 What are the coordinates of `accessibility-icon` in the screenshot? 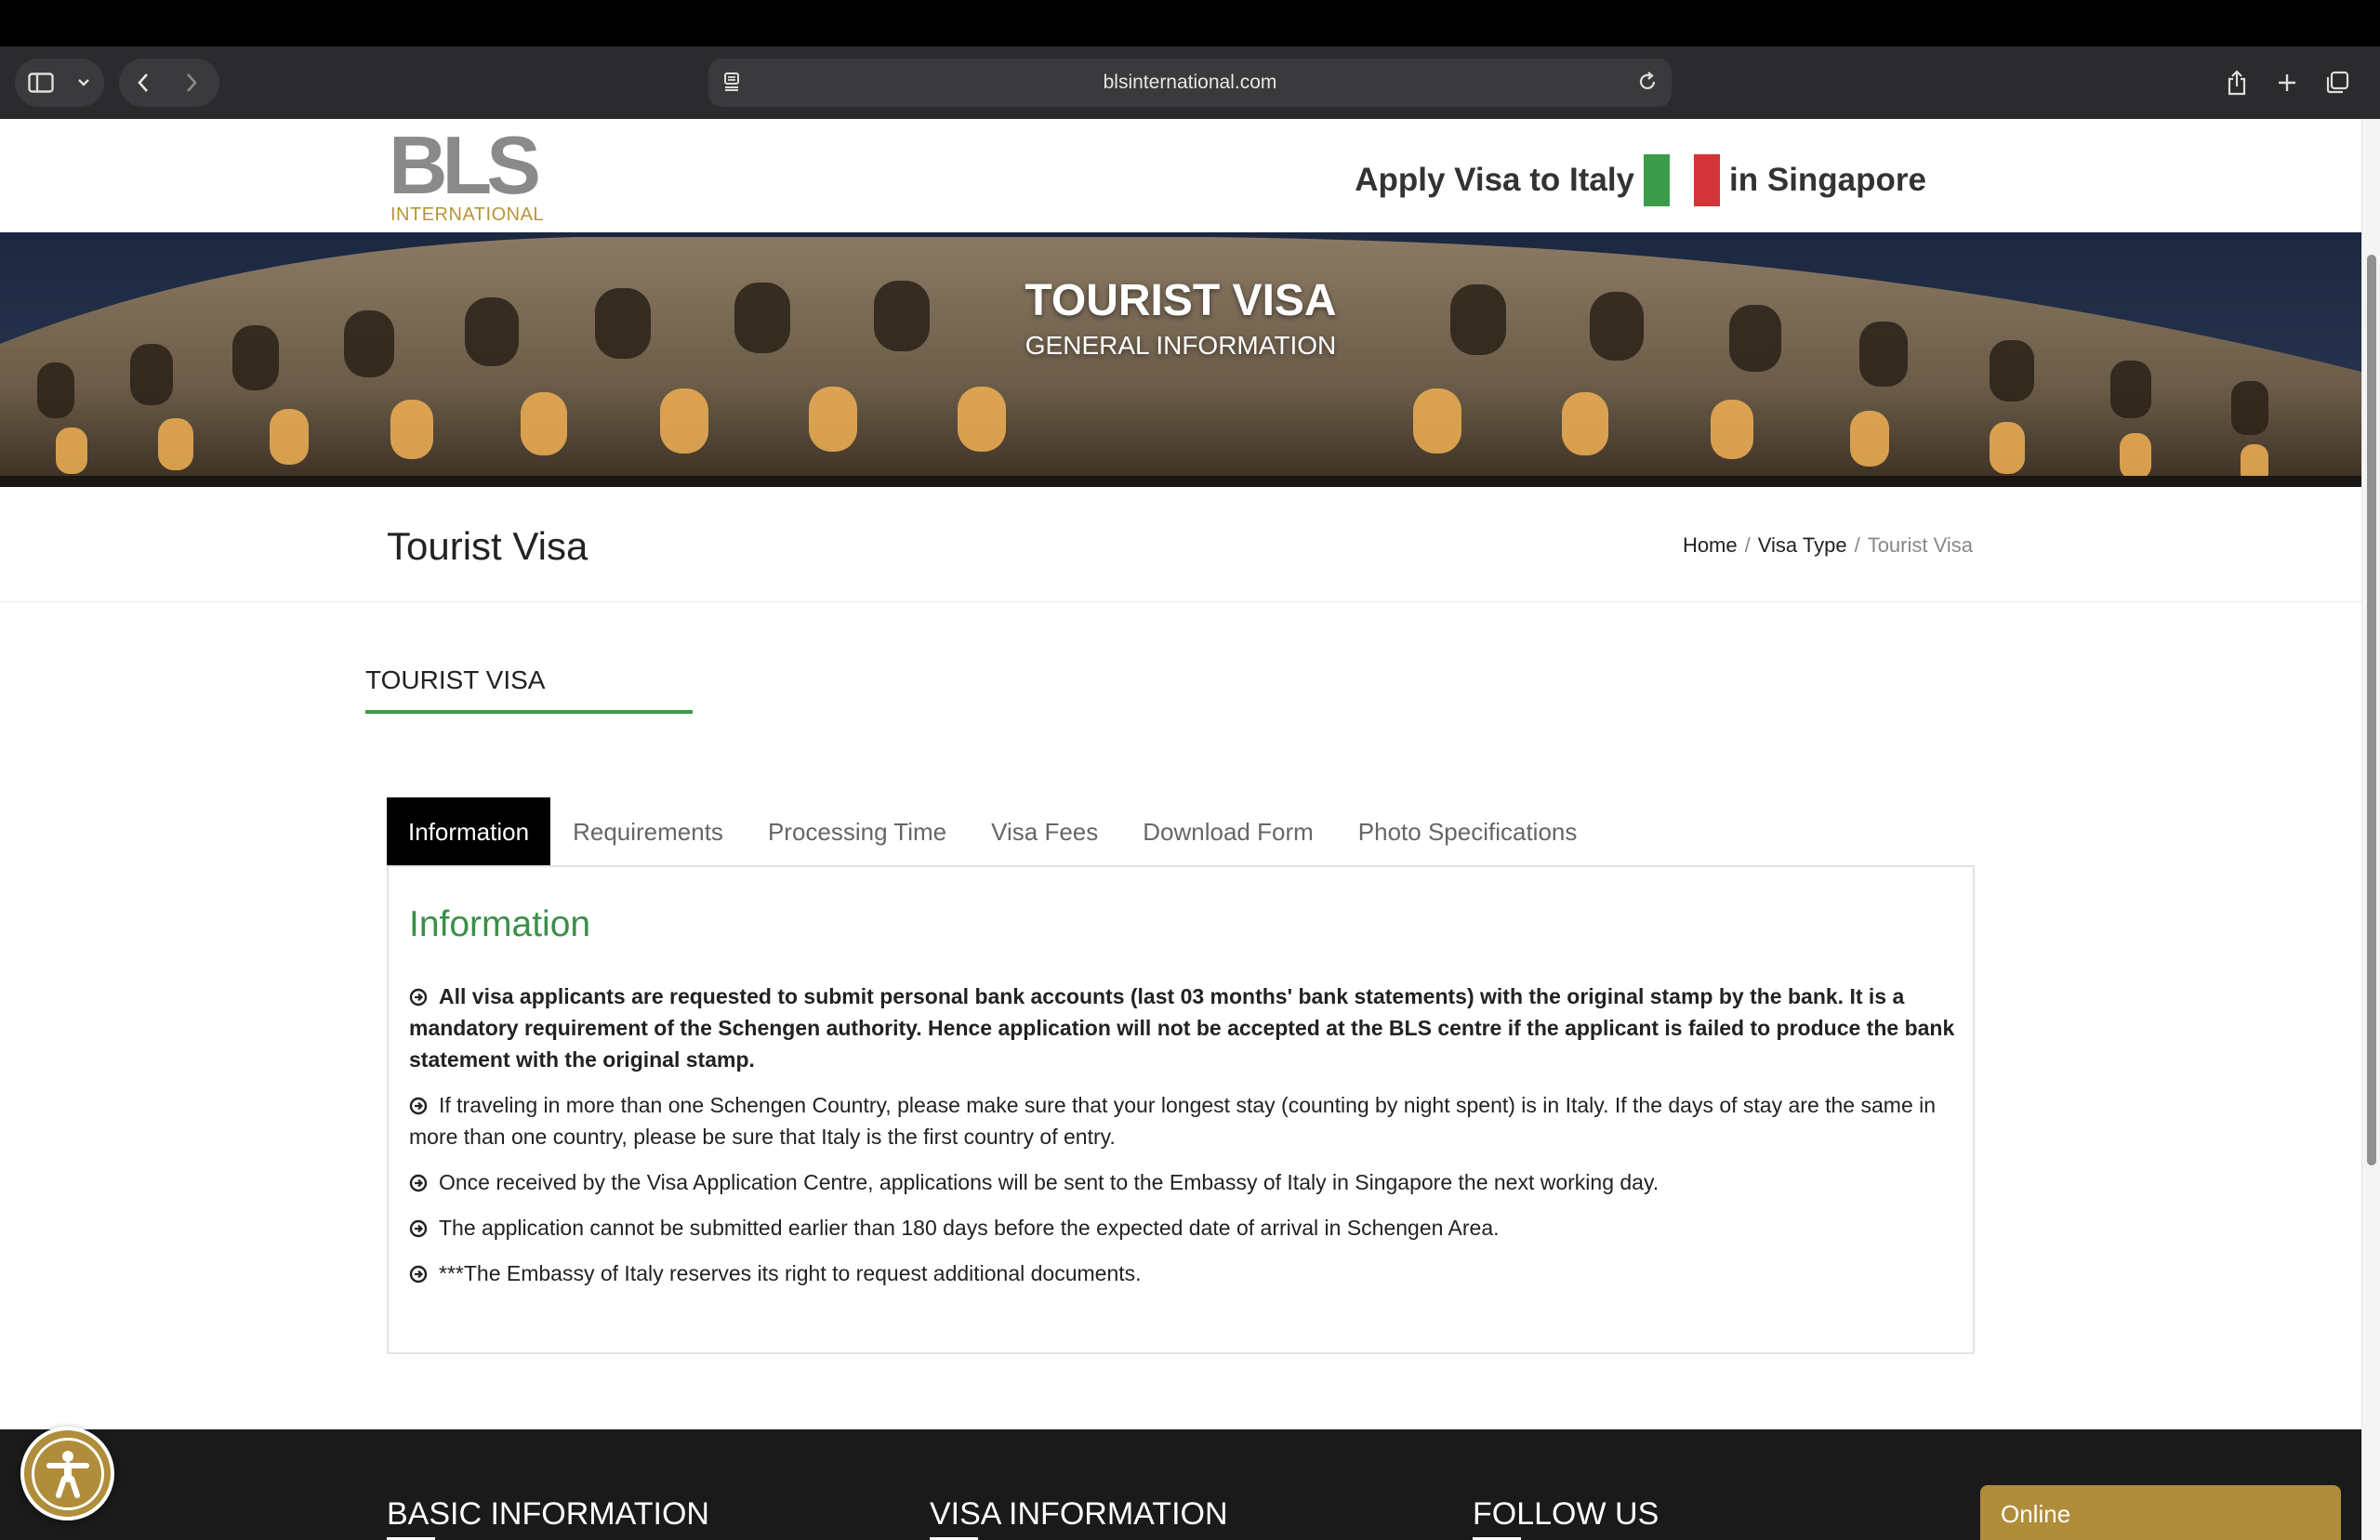 It's located at (67, 1474).